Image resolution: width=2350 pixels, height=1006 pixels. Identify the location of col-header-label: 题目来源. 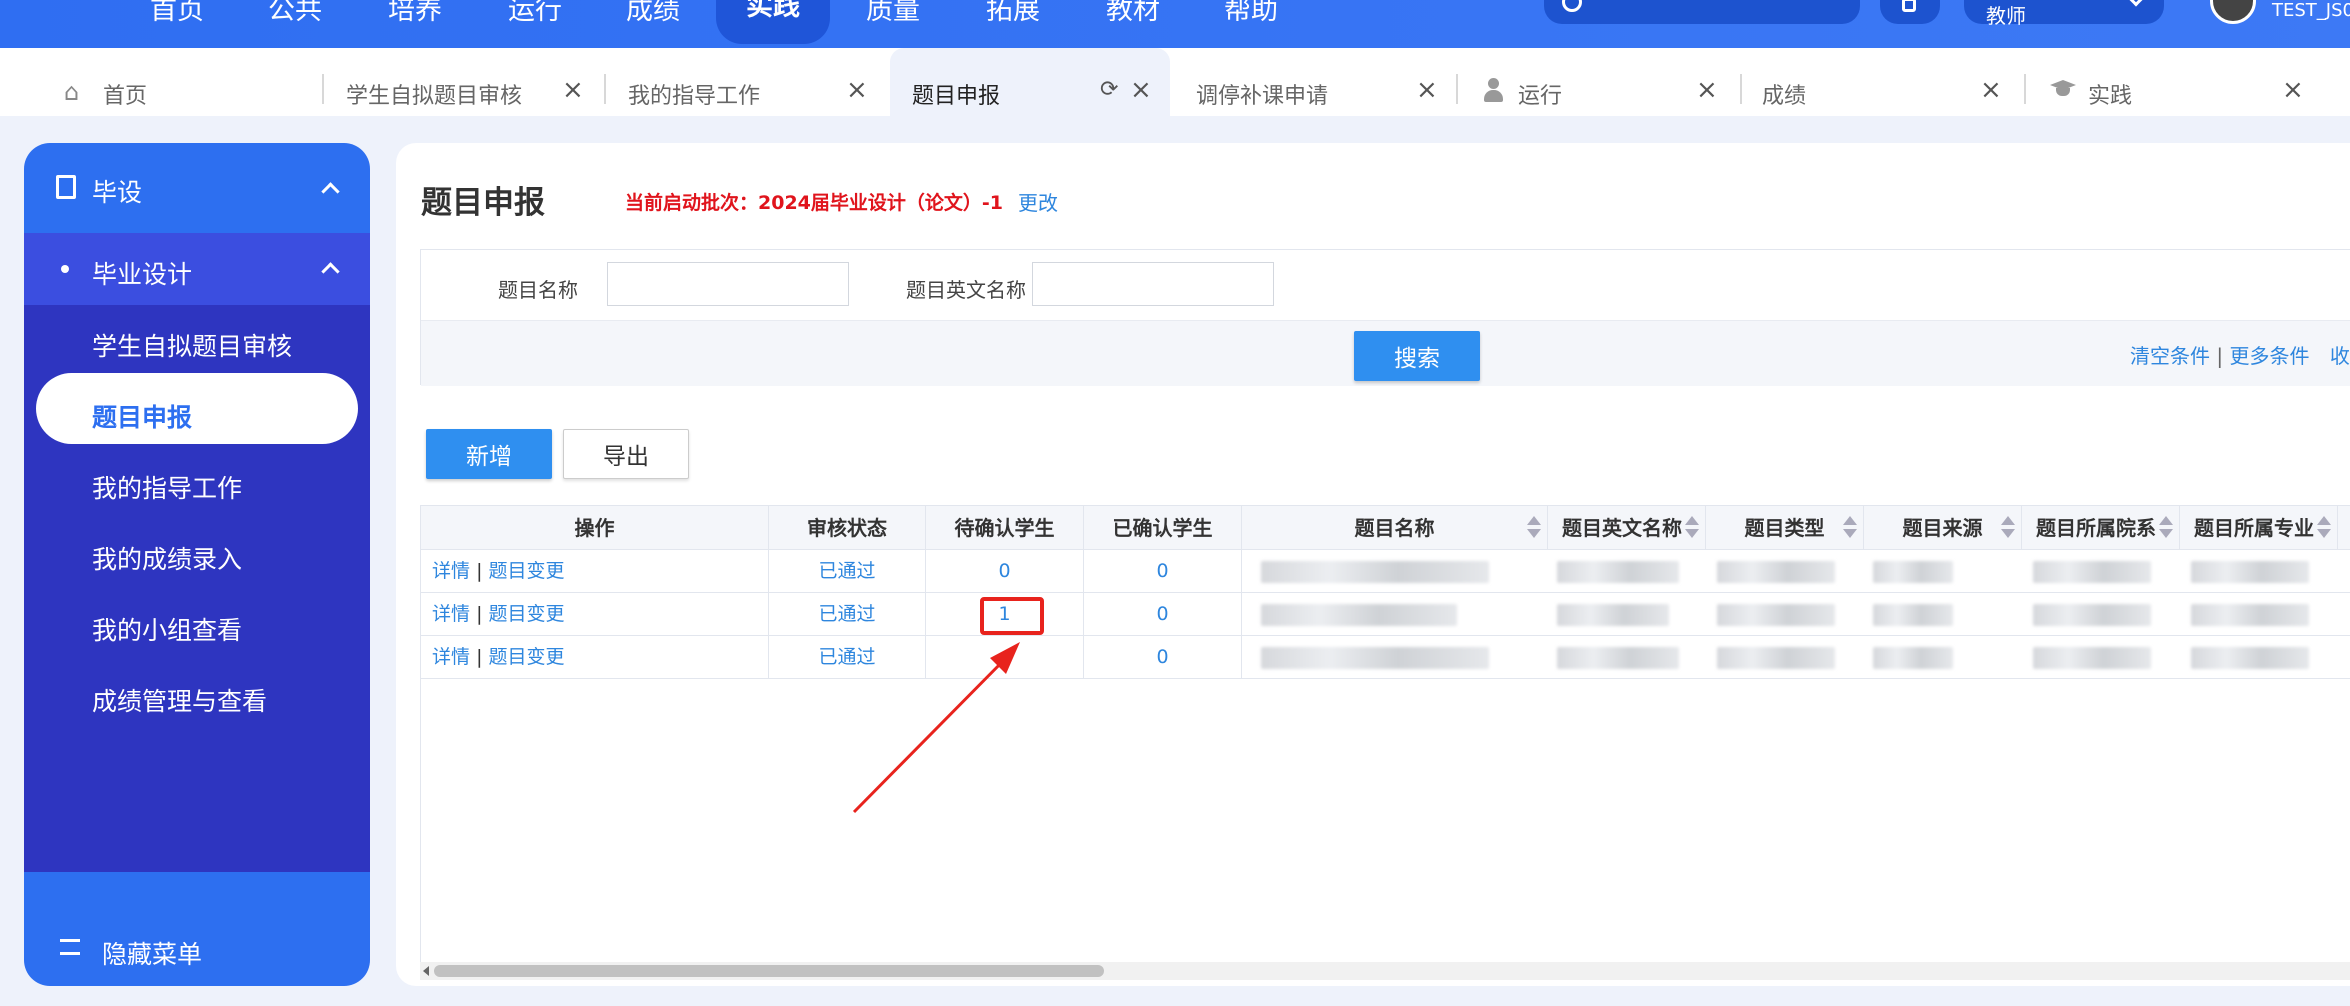
(1942, 528).